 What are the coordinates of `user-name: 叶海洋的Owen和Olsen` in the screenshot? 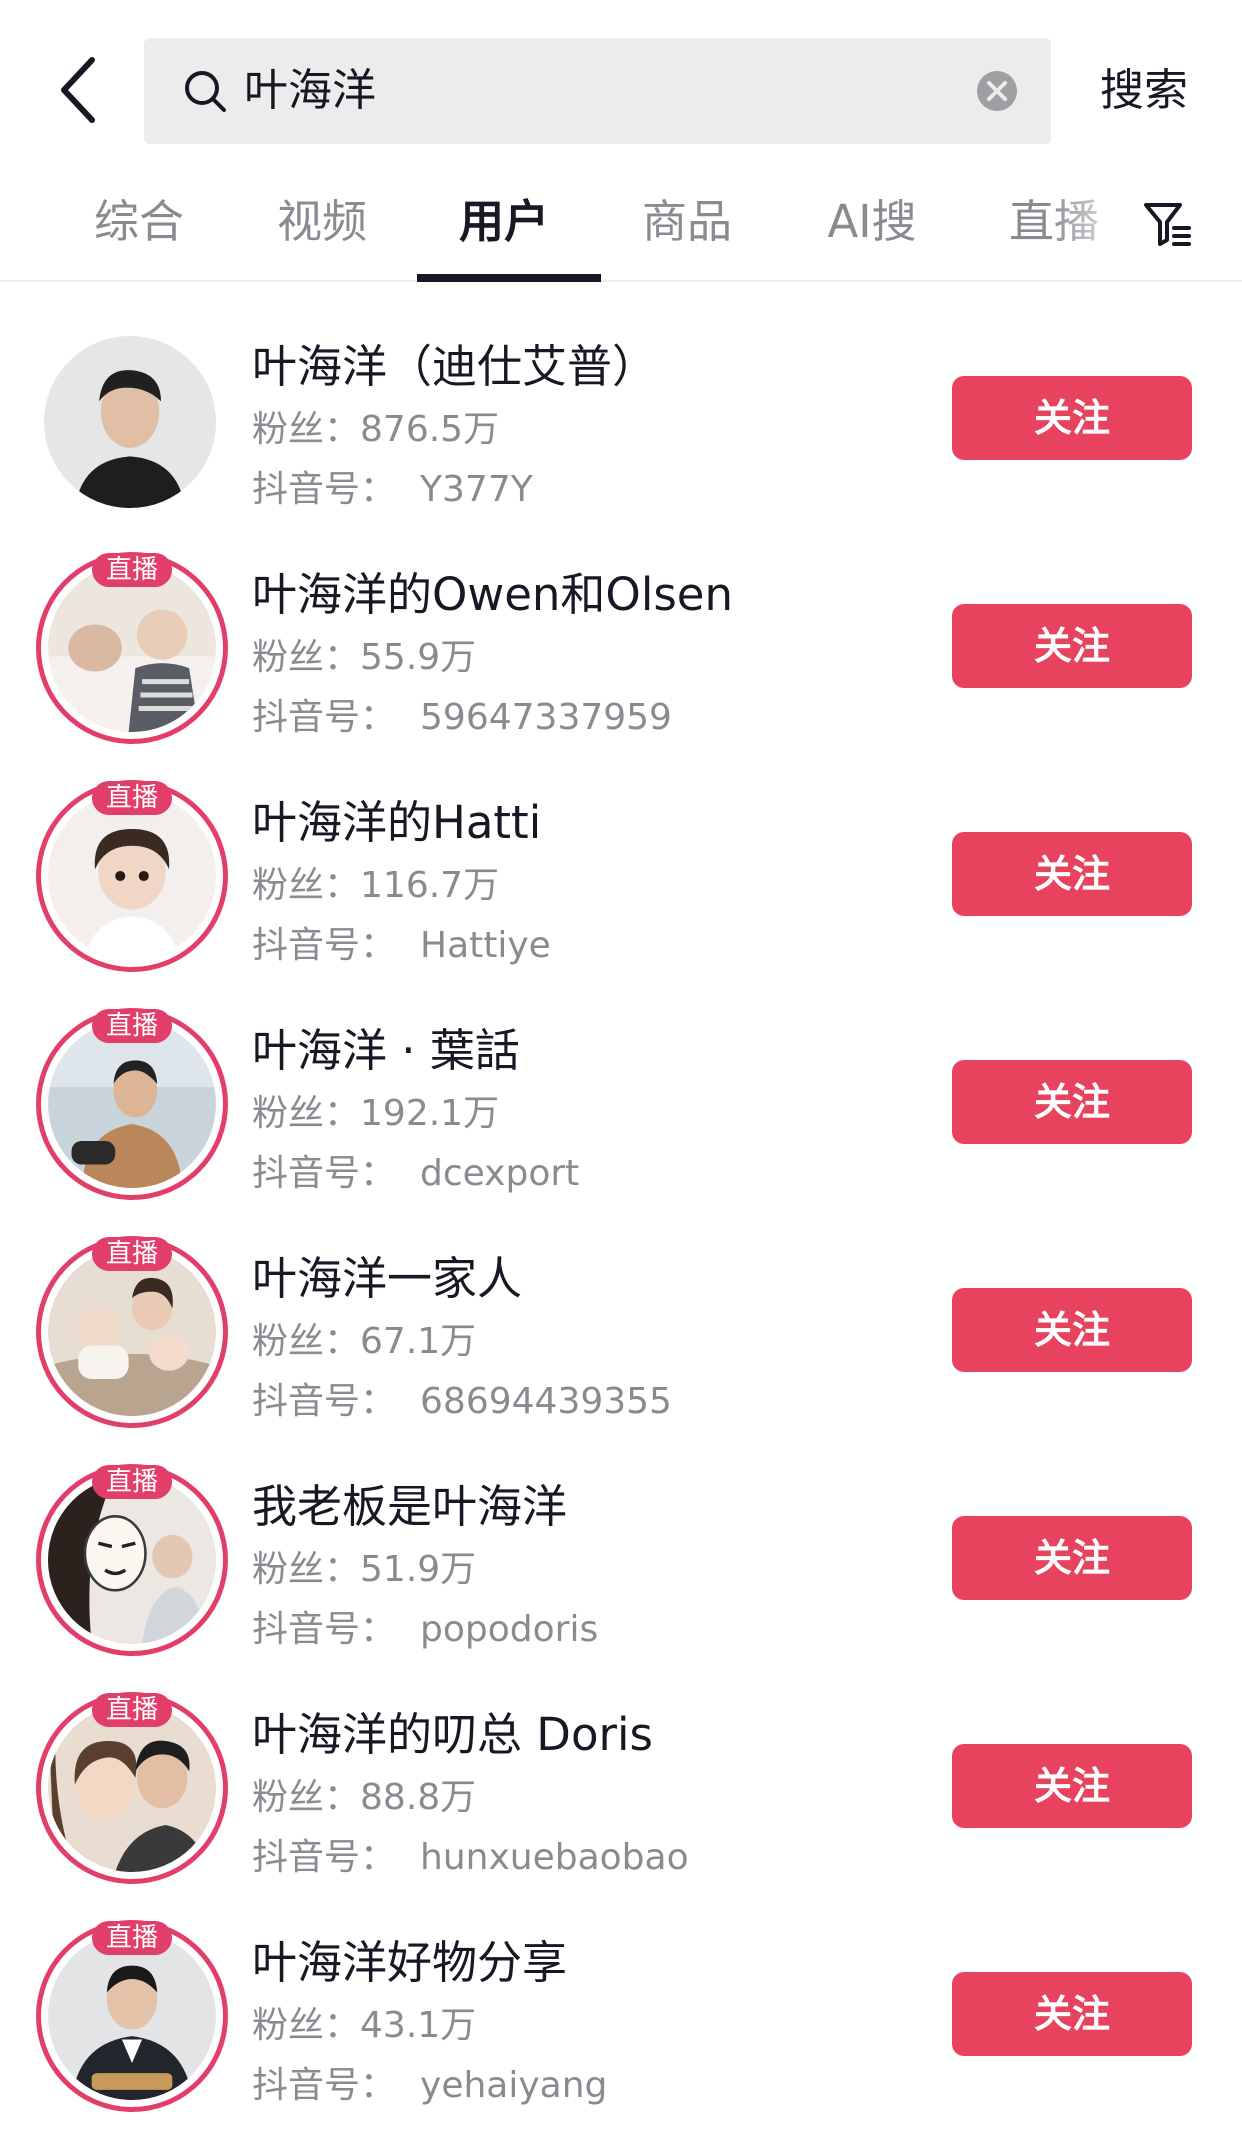 It's located at (493, 594).